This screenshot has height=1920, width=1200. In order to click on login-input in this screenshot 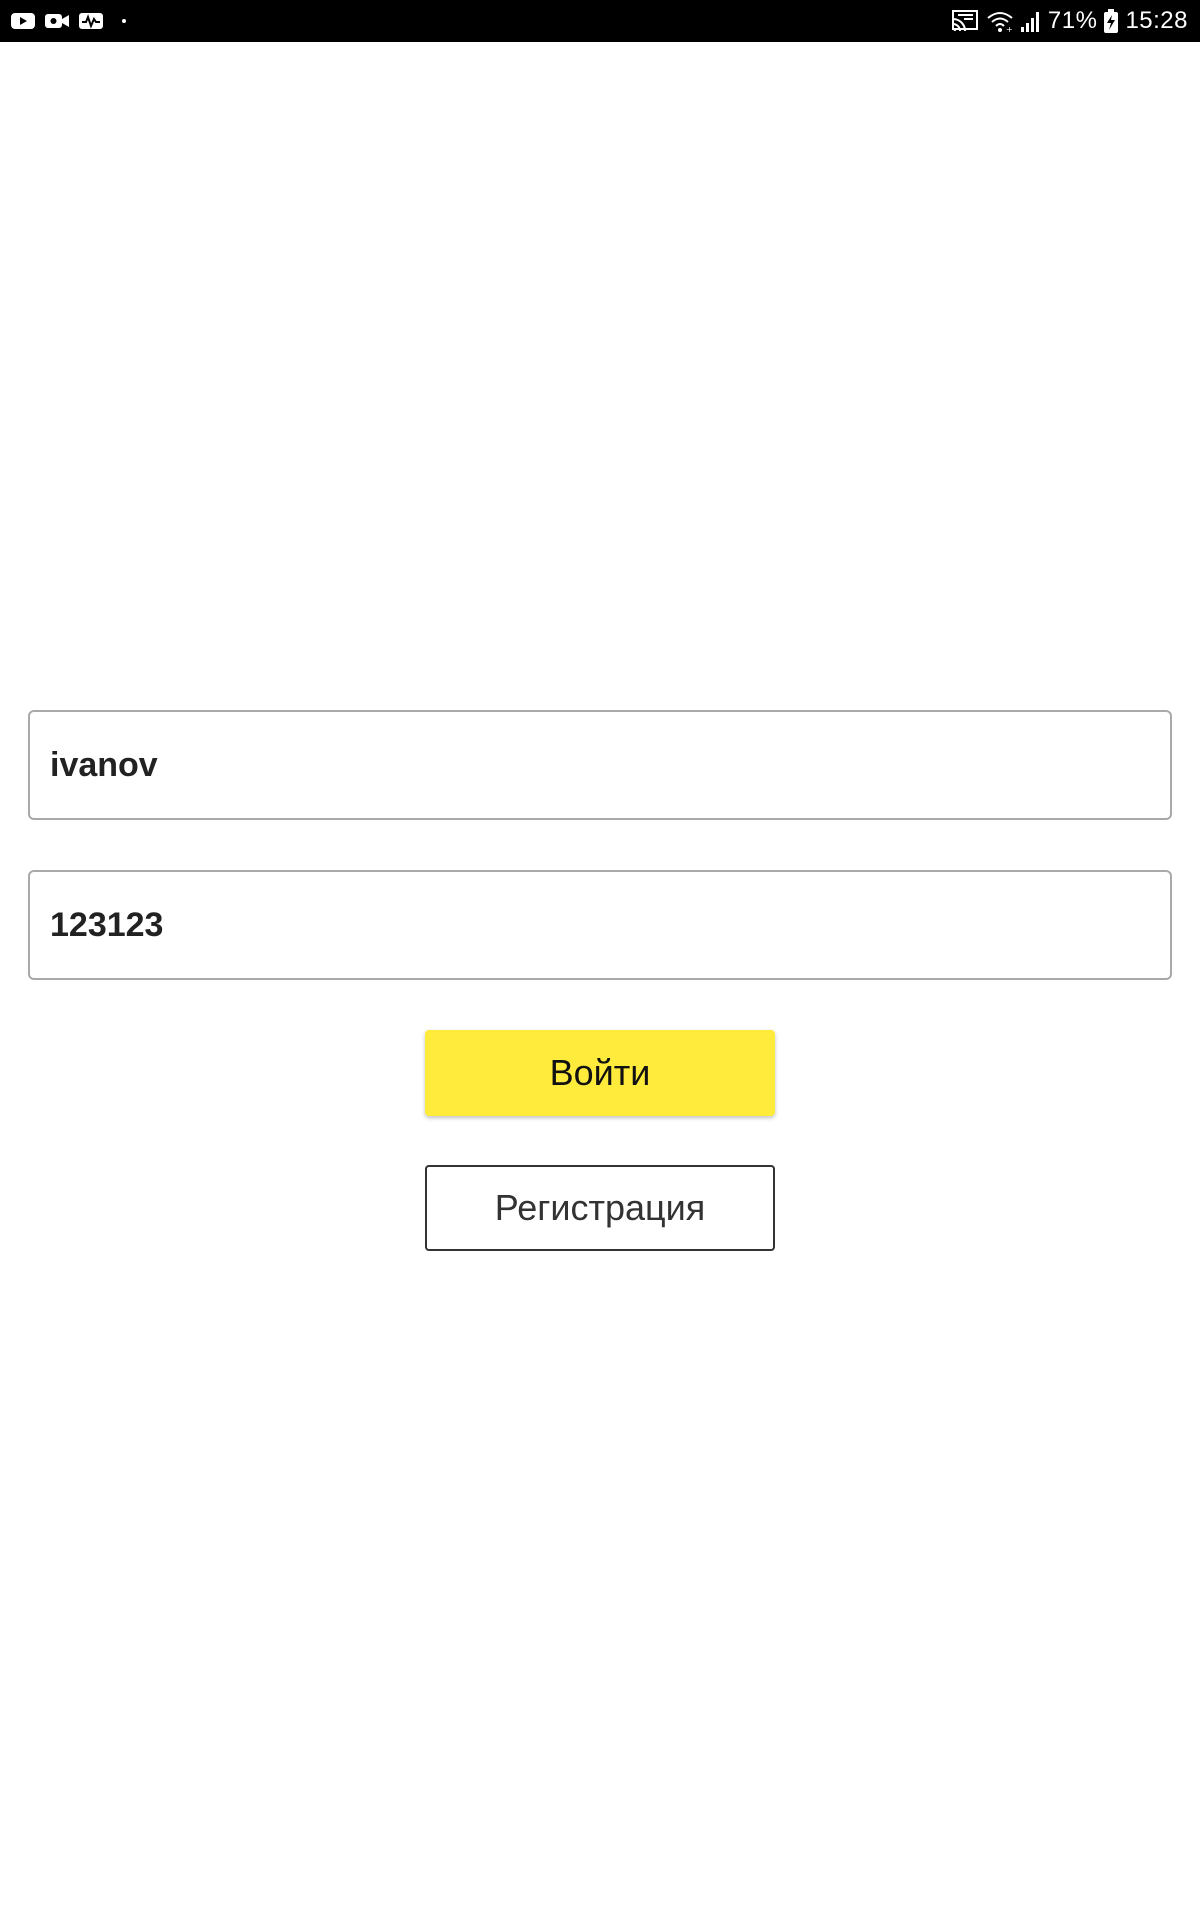, I will do `click(610, 765)`.